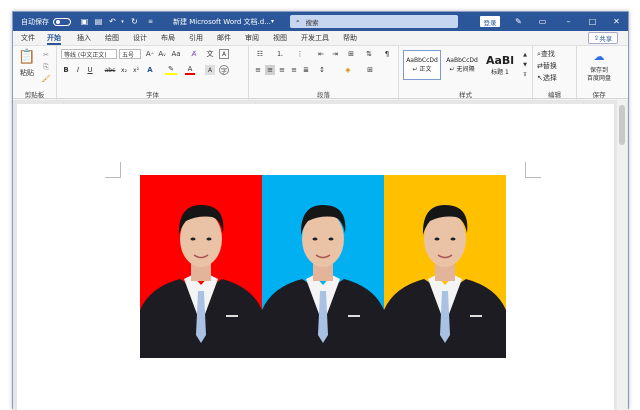  What do you see at coordinates (599, 77) in the screenshot?
I see `save-to-label-2: 百度网盘` at bounding box center [599, 77].